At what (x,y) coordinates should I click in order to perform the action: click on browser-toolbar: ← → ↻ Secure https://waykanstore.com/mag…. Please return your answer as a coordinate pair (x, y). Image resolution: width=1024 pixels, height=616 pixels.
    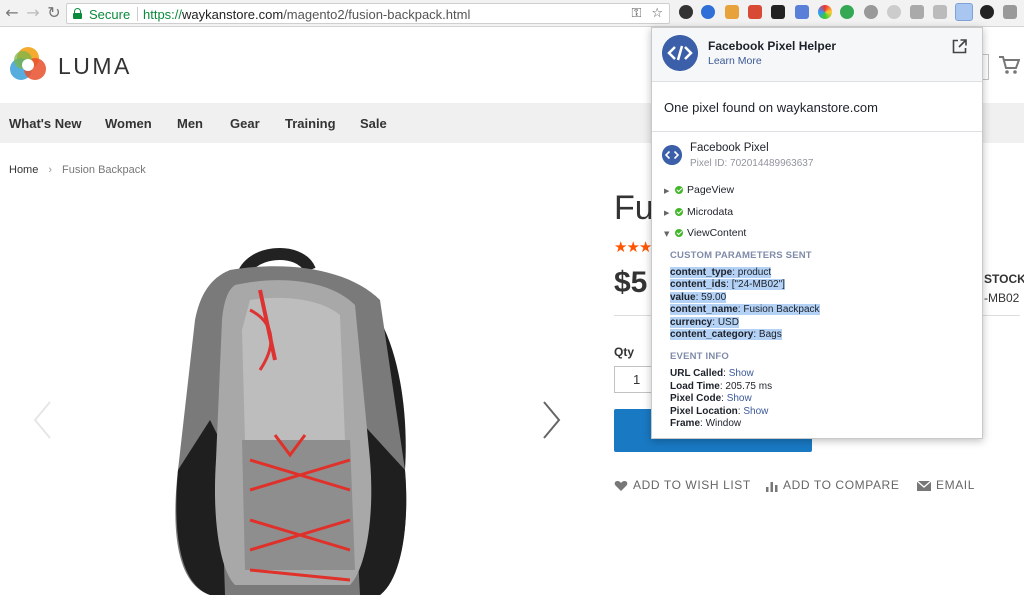
    Looking at the image, I should click on (512, 13).